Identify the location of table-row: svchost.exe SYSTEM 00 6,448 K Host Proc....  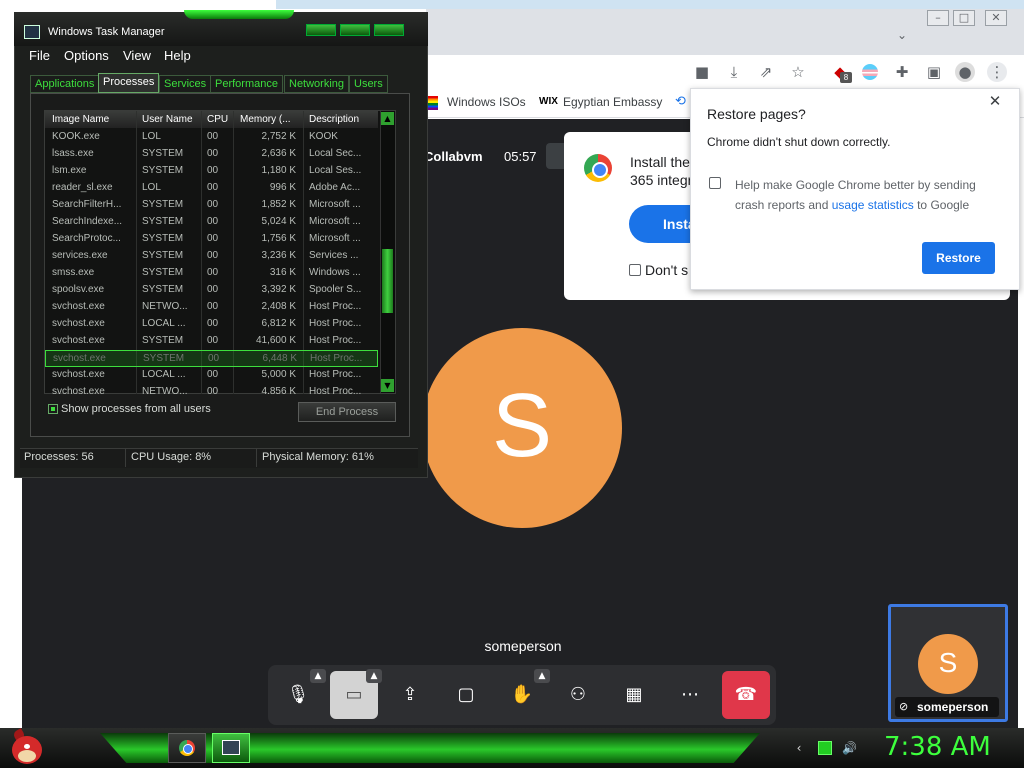
(211, 358).